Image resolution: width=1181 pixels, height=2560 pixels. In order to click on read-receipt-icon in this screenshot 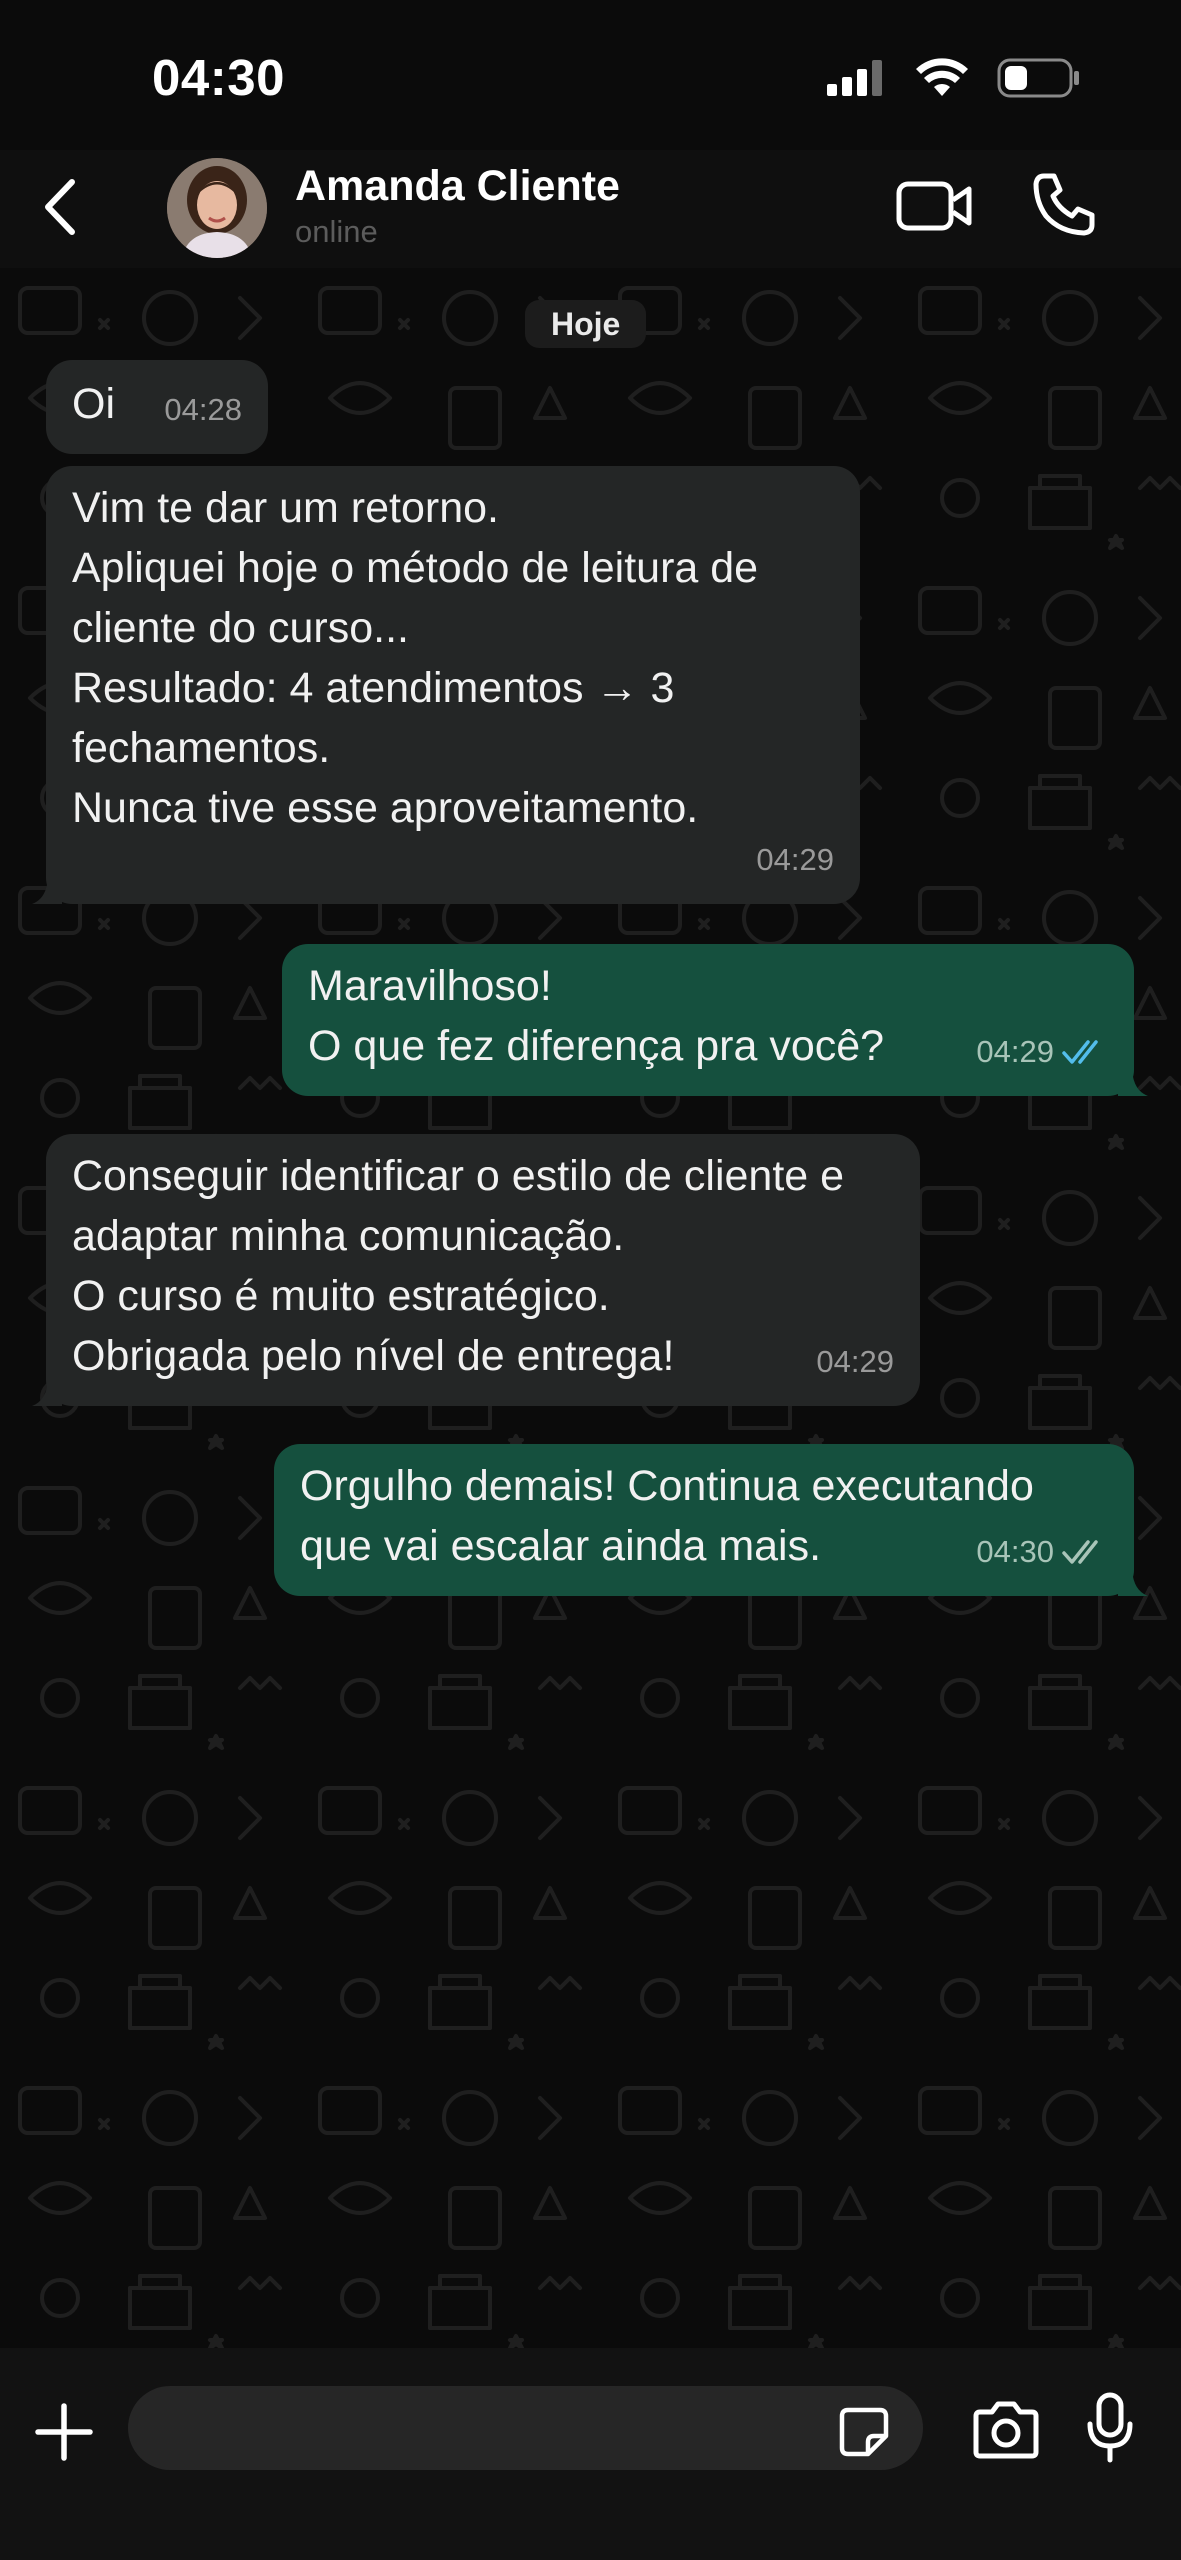, I will do `click(1080, 1052)`.